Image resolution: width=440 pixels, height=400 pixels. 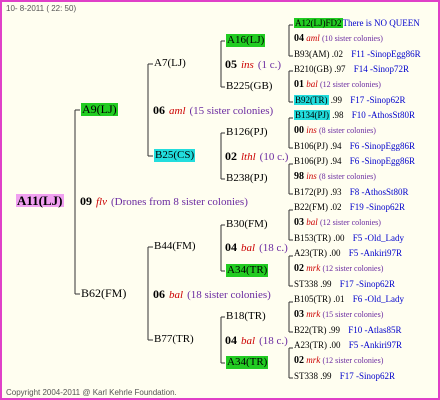 What do you see at coordinates (381, 23) in the screenshot?
I see `leaf-status: There is NO QUEEN` at bounding box center [381, 23].